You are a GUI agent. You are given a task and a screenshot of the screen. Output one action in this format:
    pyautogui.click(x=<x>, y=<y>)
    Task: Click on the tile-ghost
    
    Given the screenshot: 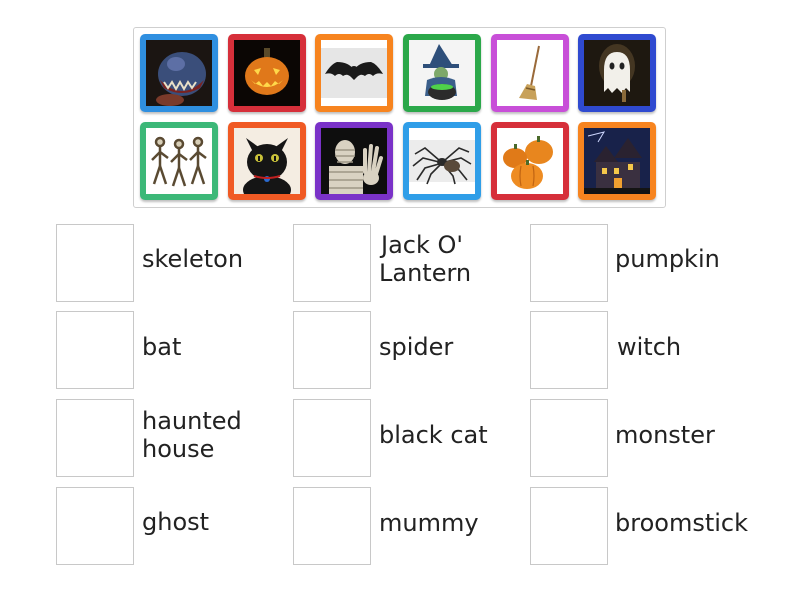 What is the action you would take?
    pyautogui.click(x=617, y=73)
    